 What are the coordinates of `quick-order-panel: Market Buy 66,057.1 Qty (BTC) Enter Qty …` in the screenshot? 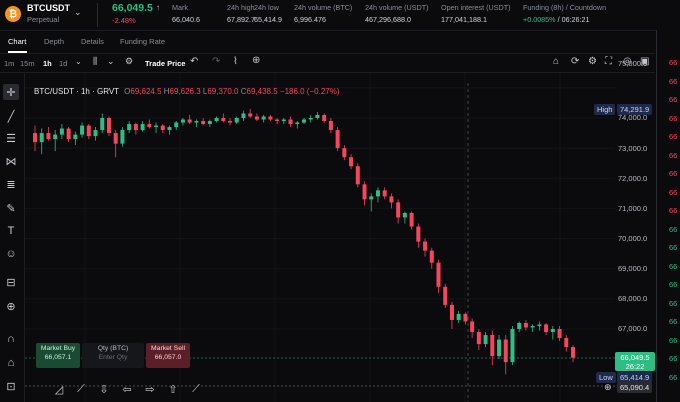 It's located at (117, 356).